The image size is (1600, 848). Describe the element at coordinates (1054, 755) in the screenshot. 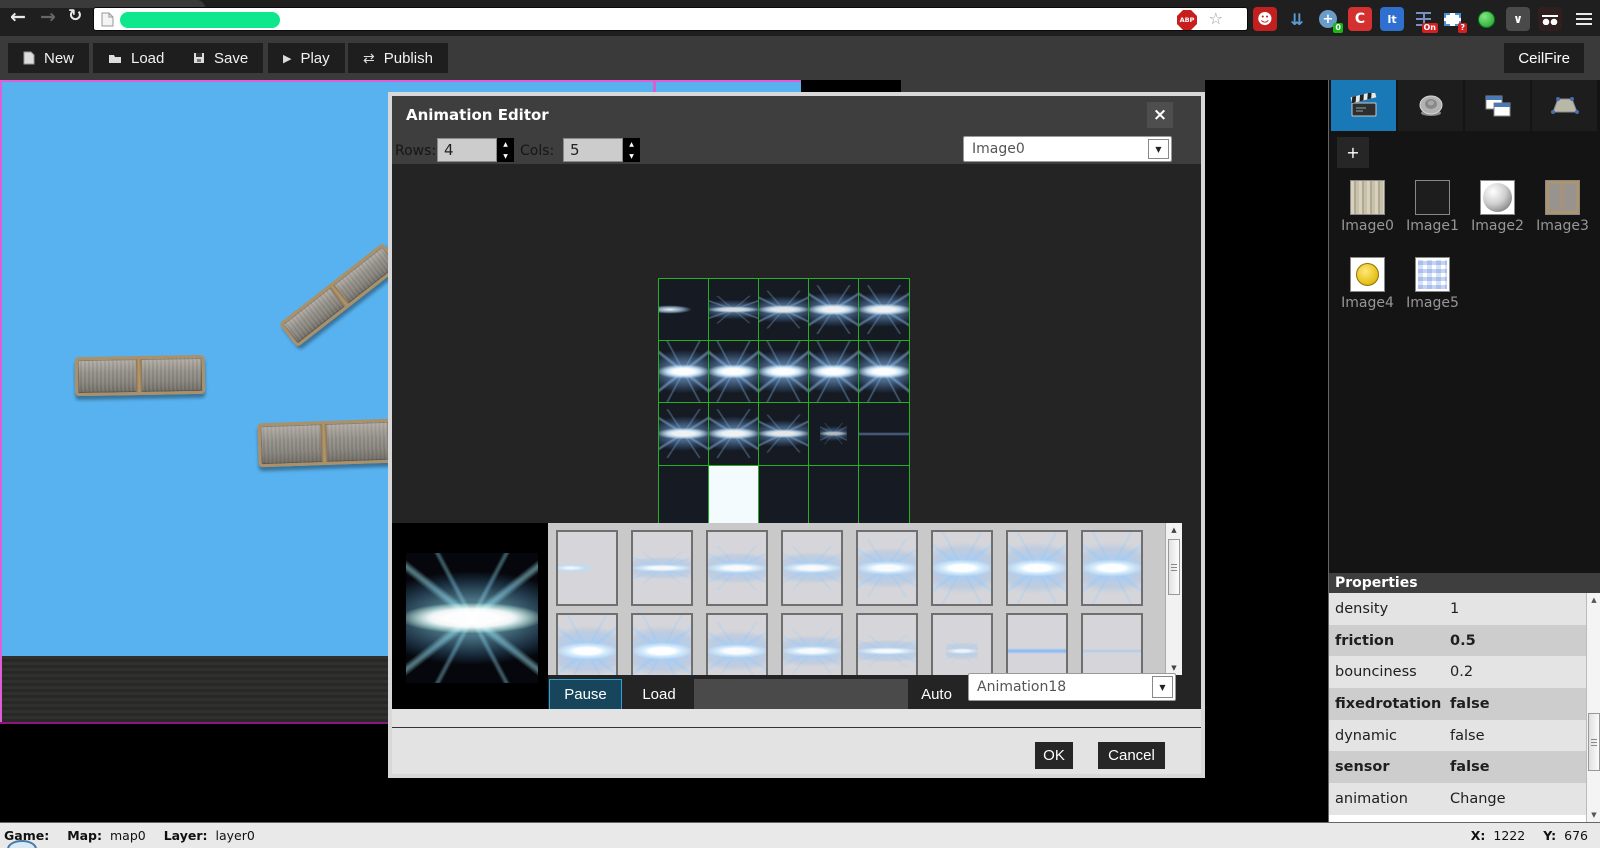

I see `ok-button: OK` at that location.